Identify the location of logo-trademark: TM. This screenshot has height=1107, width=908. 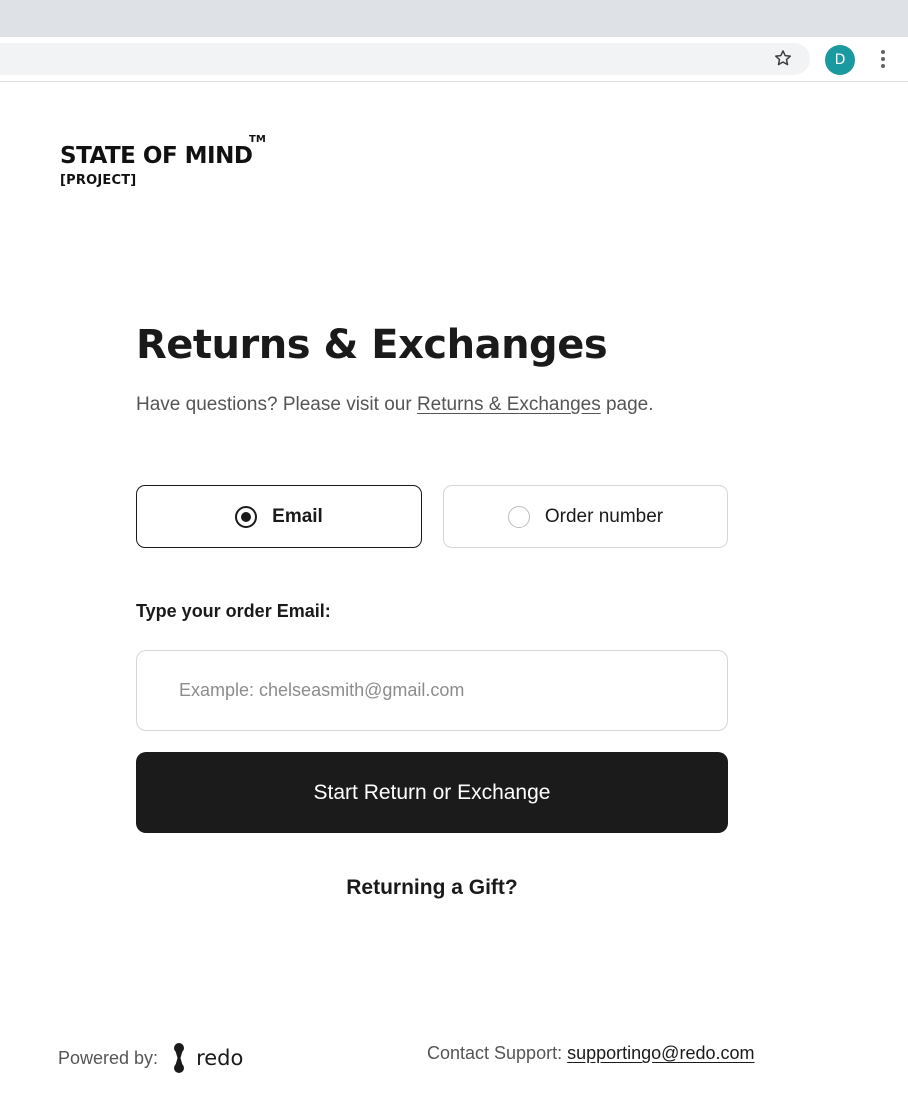
(257, 139).